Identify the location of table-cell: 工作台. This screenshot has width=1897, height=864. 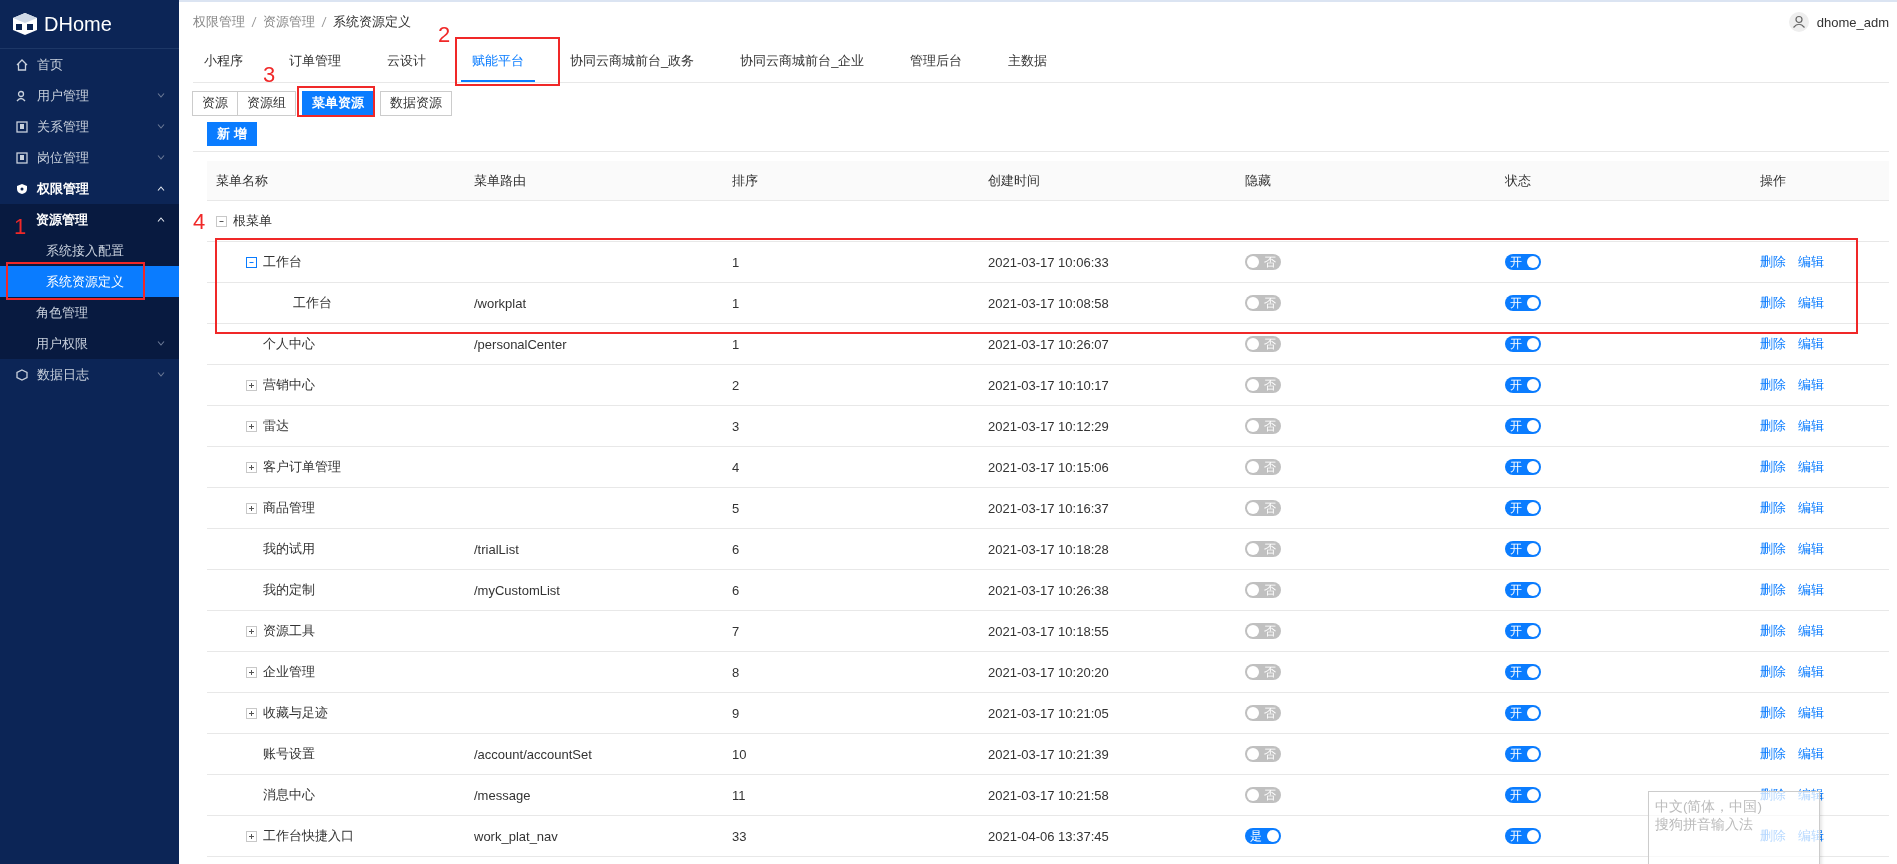
(282, 262).